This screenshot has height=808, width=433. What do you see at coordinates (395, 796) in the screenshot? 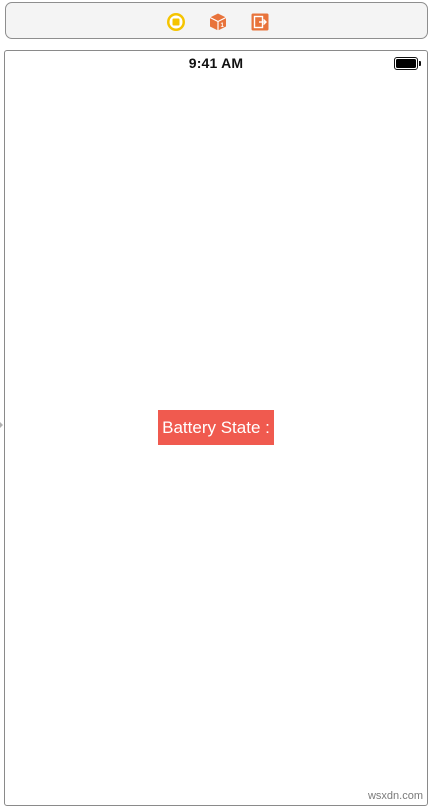
I see `watermark: wsxdn.com` at bounding box center [395, 796].